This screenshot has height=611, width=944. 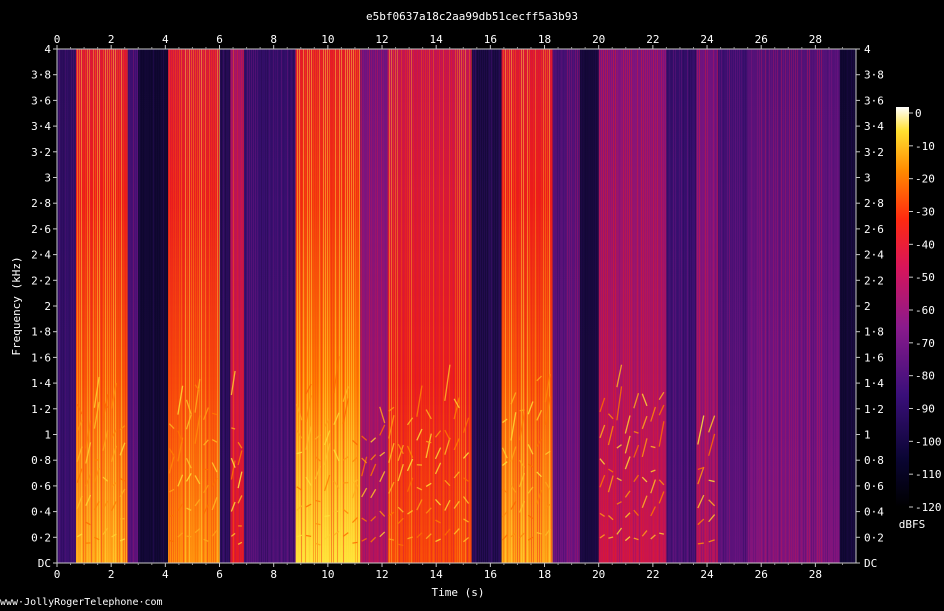 I want to click on x-tick-label-top: 18, so click(x=544, y=39).